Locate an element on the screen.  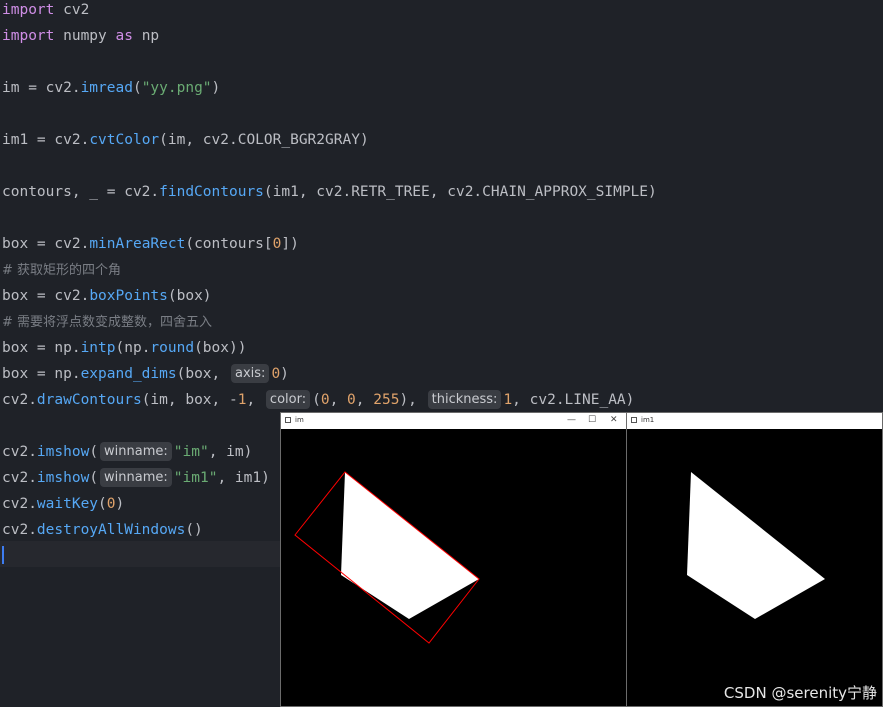
string-literal: "yy.png" is located at coordinates (176, 88).